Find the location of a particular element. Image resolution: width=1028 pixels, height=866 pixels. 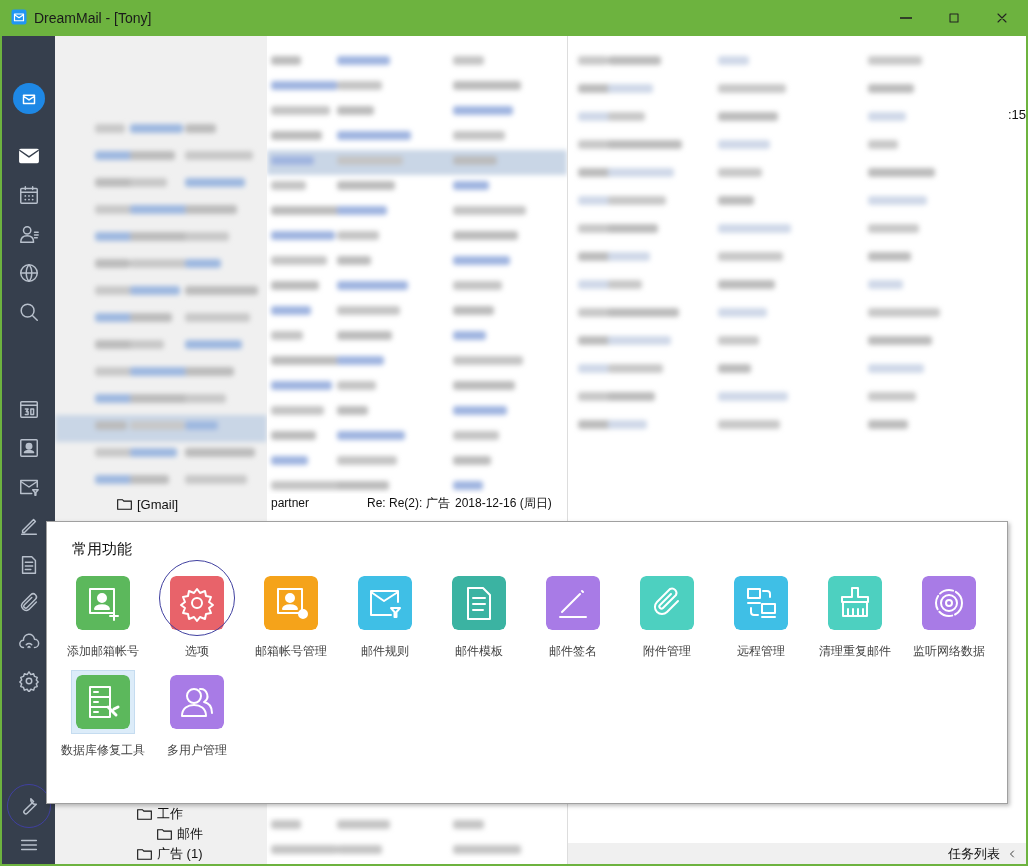

folder-item: 邮件 is located at coordinates (161, 834).